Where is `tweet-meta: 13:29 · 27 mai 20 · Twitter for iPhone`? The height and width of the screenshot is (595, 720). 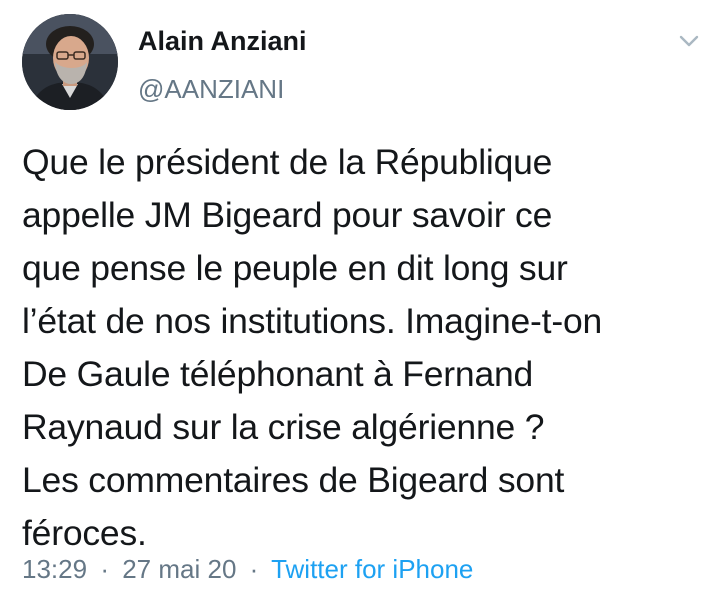
tweet-meta: 13:29 · 27 mai 20 · Twitter for iPhone is located at coordinates (247, 569).